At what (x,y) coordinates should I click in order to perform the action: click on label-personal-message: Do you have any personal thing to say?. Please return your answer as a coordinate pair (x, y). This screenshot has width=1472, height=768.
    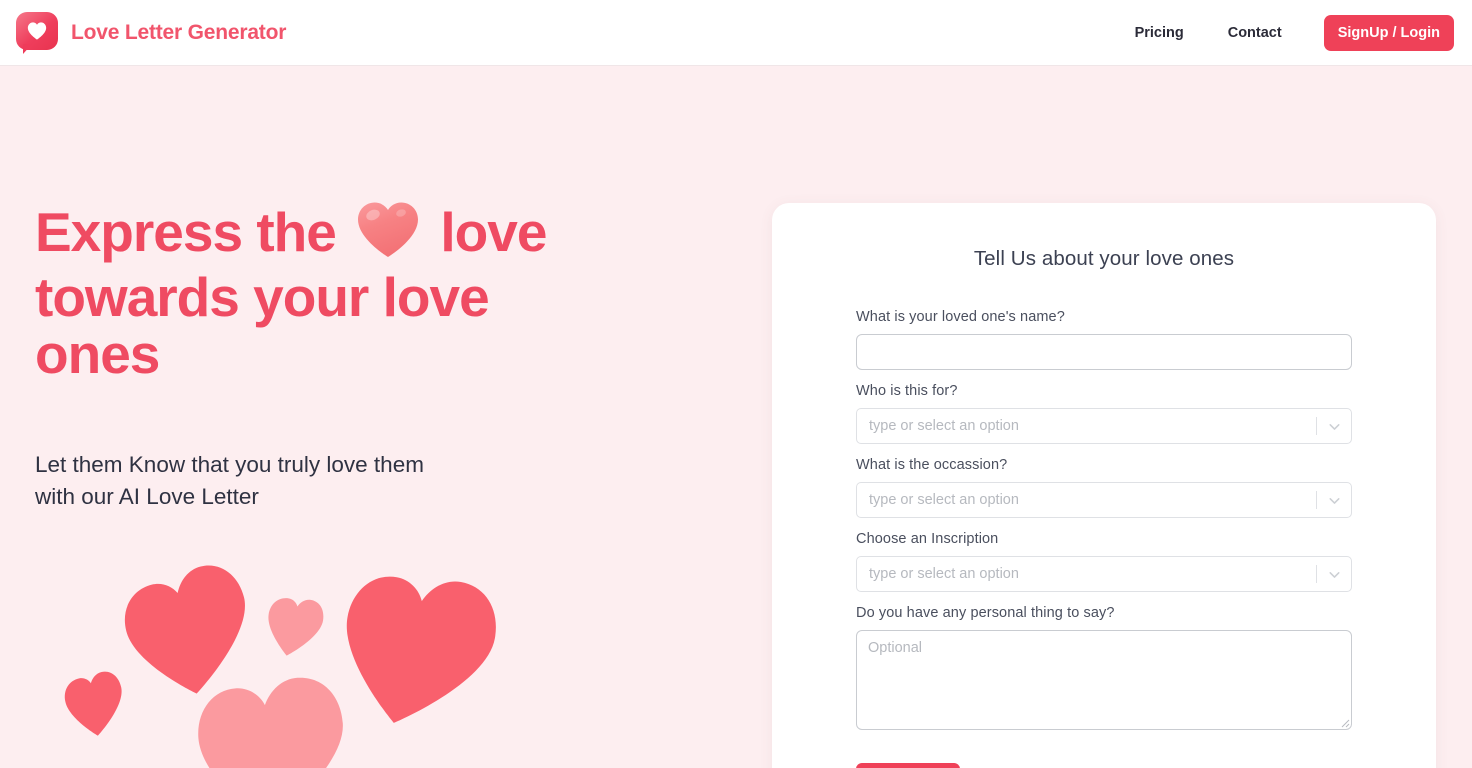
    Looking at the image, I should click on (985, 613).